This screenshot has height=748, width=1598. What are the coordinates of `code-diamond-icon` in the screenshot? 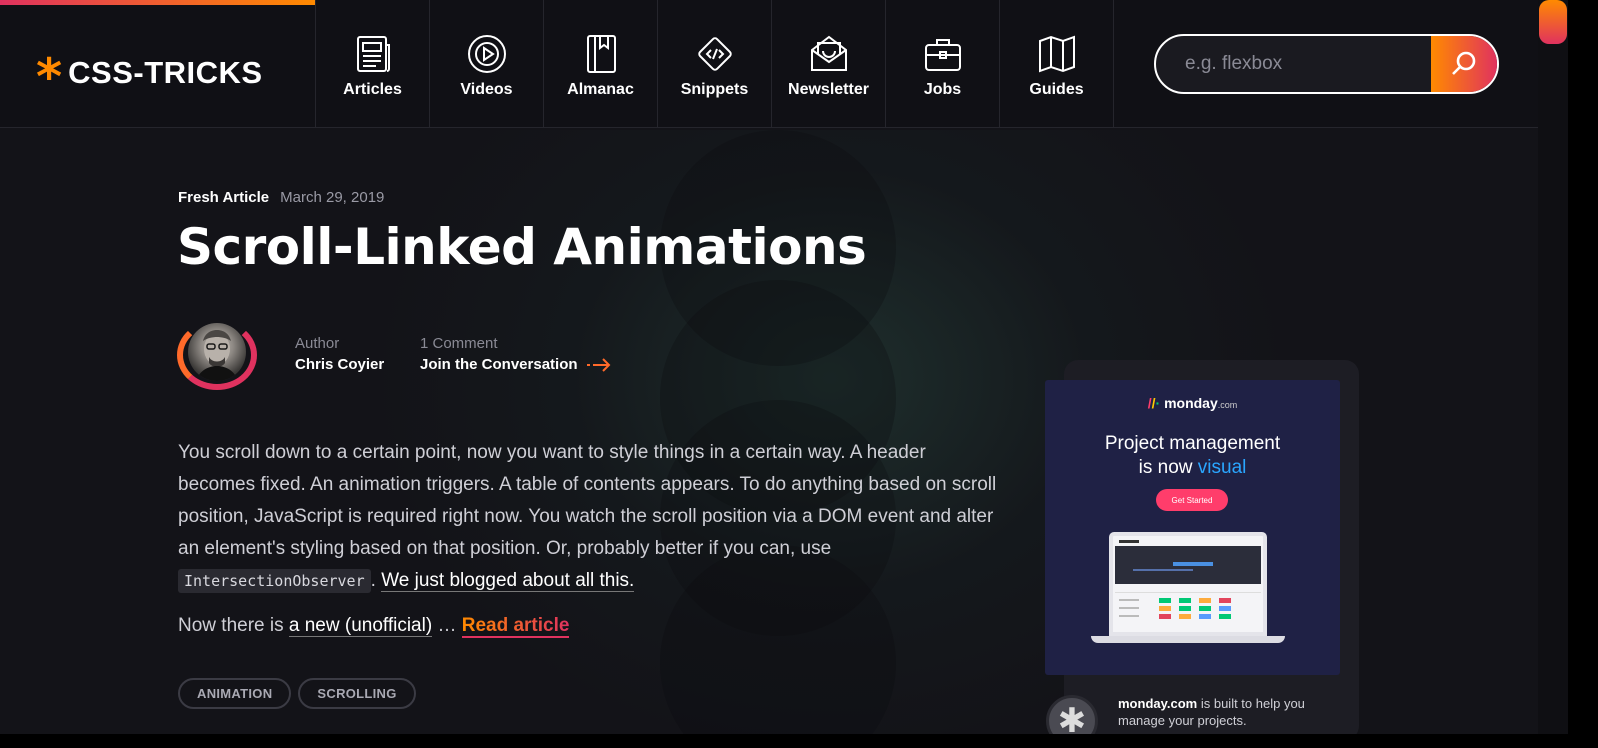 It's located at (714, 54).